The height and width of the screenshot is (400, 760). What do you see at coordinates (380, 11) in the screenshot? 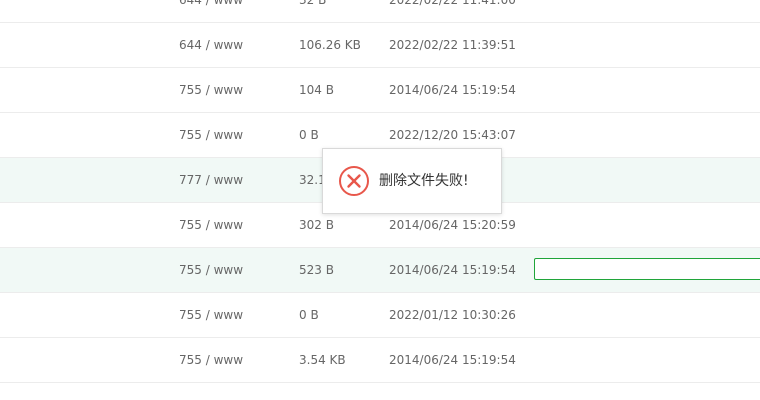
I see `table-row: 644 / www 32 B 2022/02/22 11:41:00` at bounding box center [380, 11].